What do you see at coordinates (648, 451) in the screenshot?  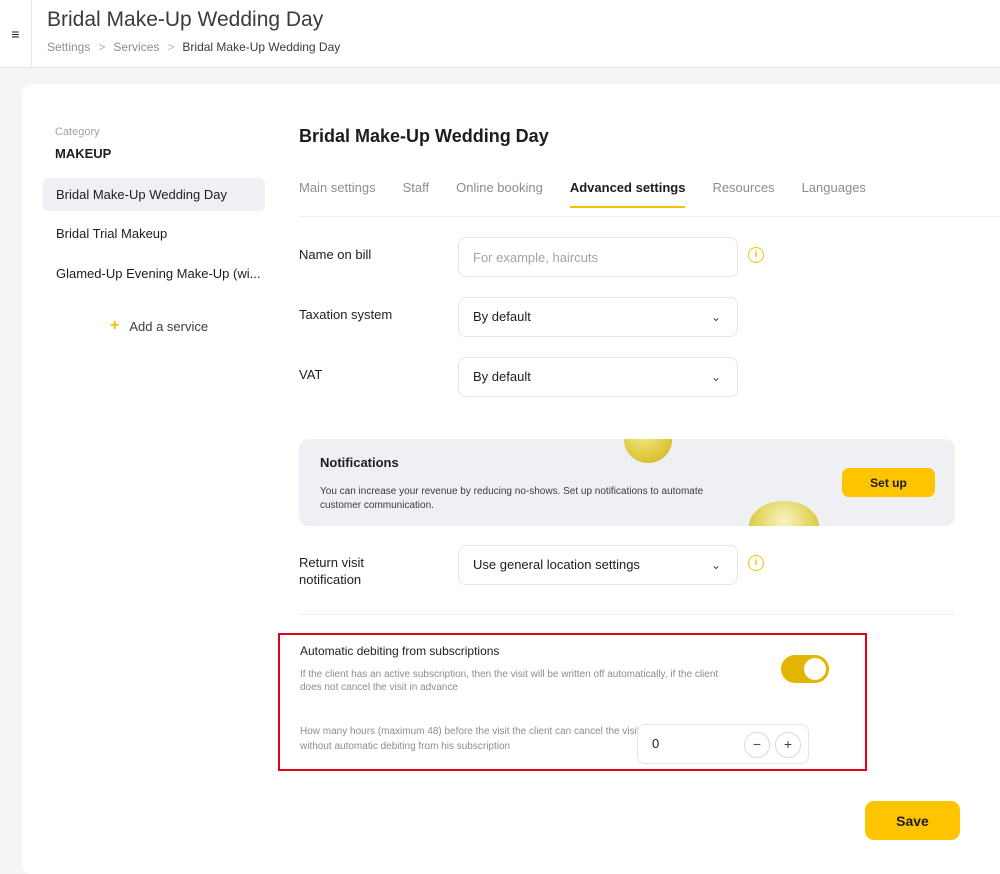 I see `lemon-illustration` at bounding box center [648, 451].